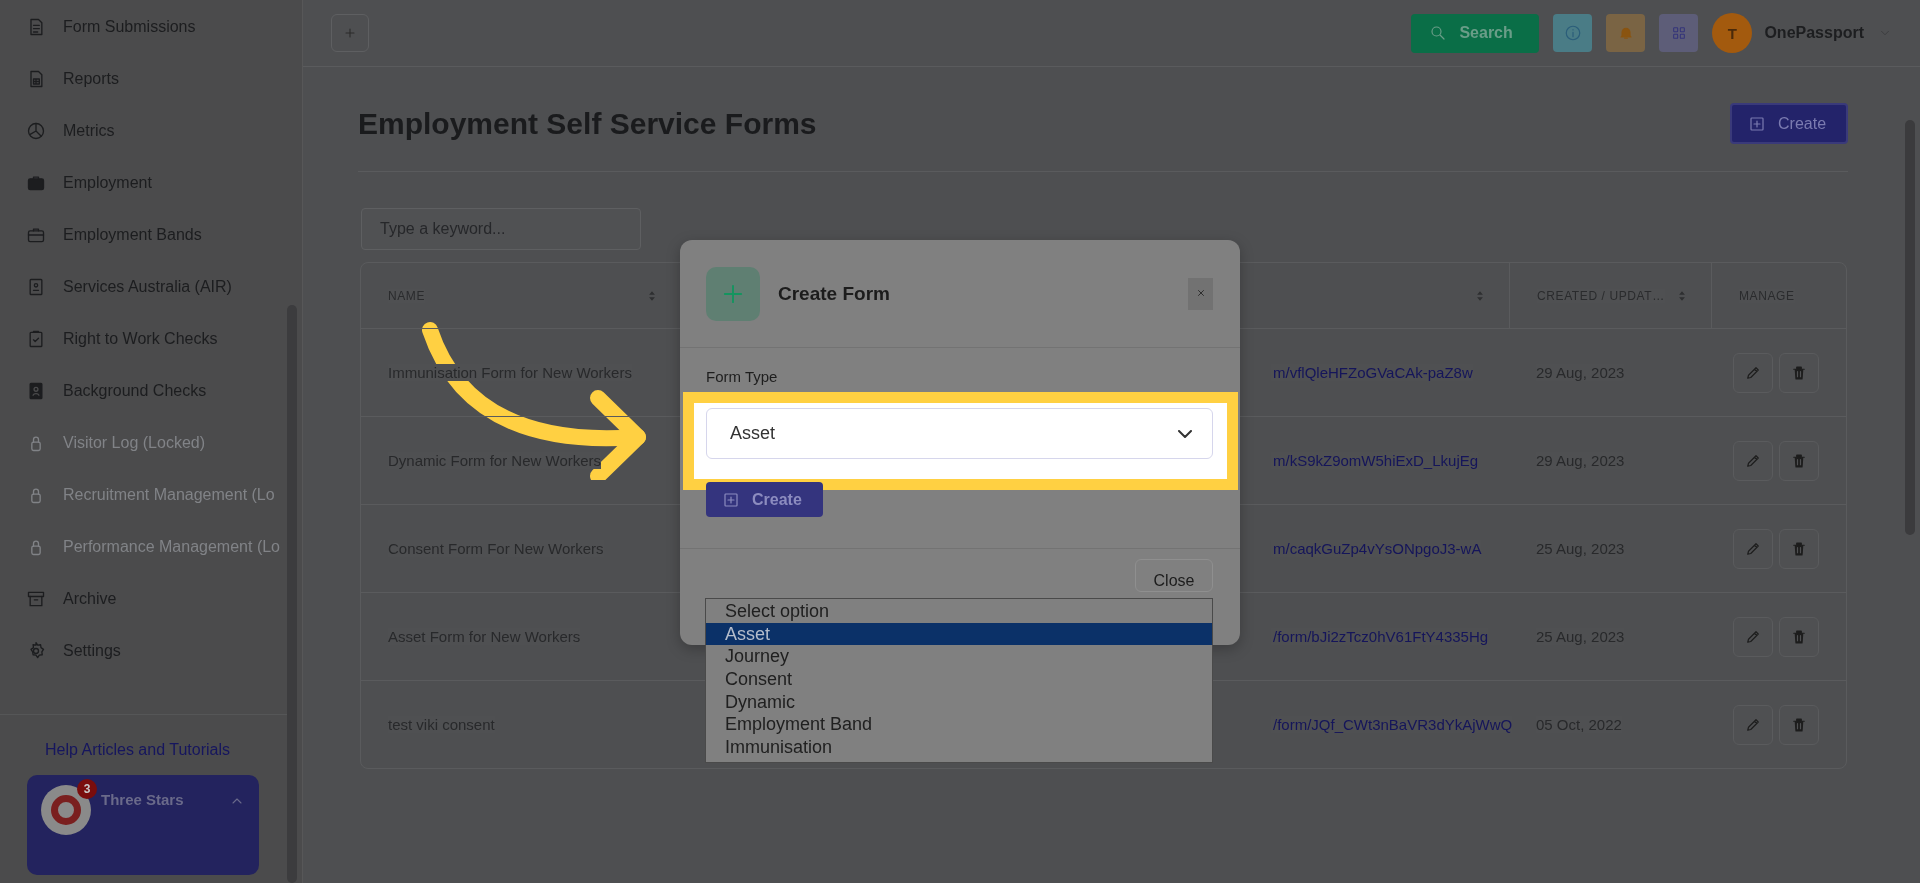 The width and height of the screenshot is (1920, 883). I want to click on apps-button, so click(1679, 33).